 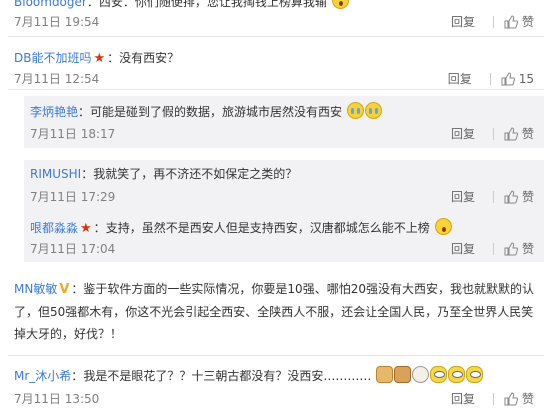 What do you see at coordinates (57, 79) in the screenshot?
I see `comment-time: 7月11日 12:54` at bounding box center [57, 79].